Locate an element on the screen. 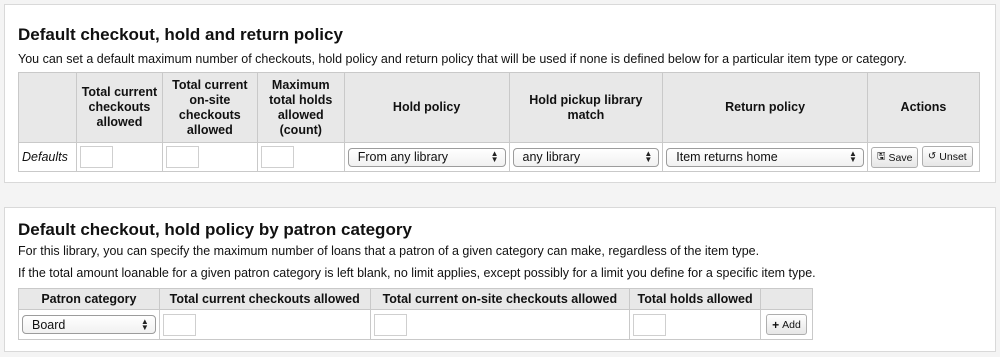 The height and width of the screenshot is (357, 1000). unset-button: ↺ Unset is located at coordinates (947, 156).